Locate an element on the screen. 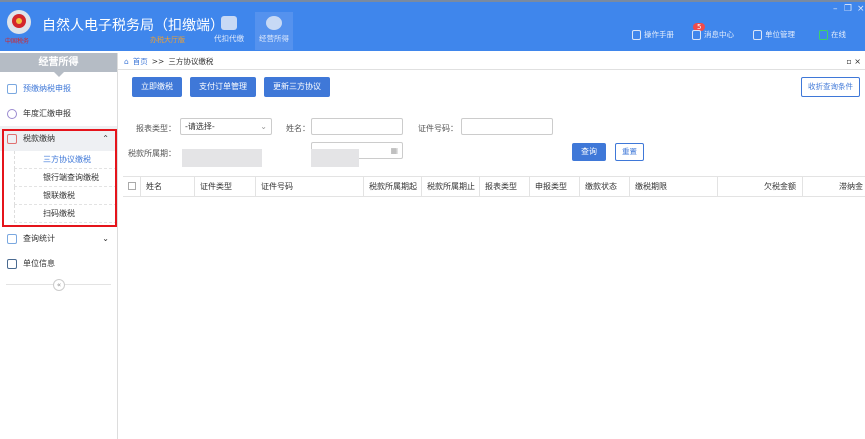 The width and height of the screenshot is (865, 439). sidebar-item-prepay: 预缴纳税申报 is located at coordinates (58, 88).